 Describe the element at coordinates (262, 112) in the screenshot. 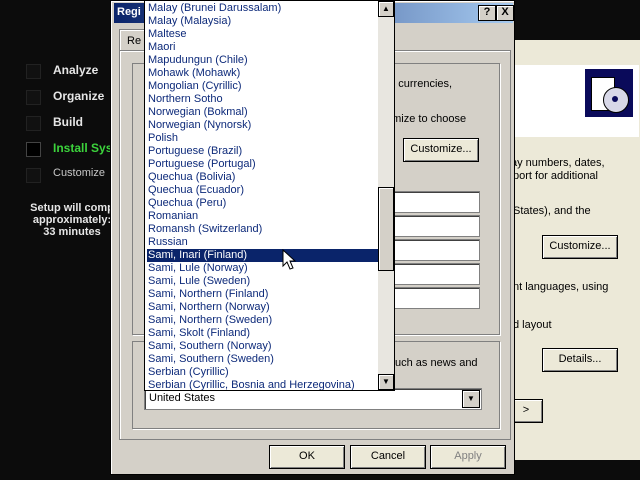

I see `dropdown-item: Norwegian (Bokmal)` at that location.